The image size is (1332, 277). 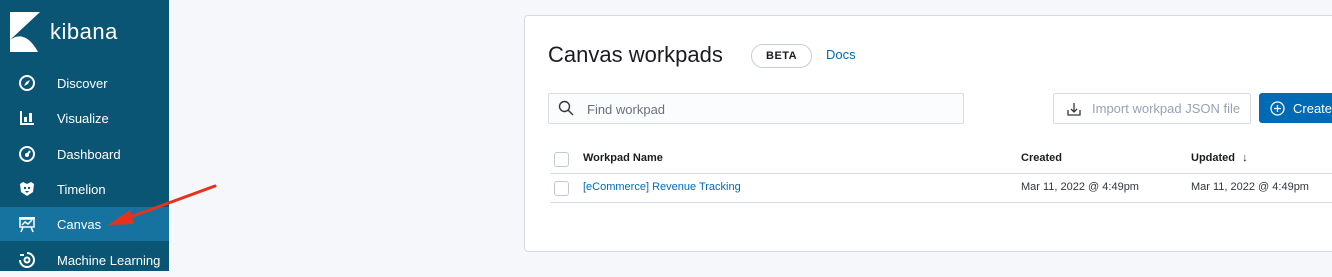 What do you see at coordinates (162, 204) in the screenshot?
I see `annotation-arrow` at bounding box center [162, 204].